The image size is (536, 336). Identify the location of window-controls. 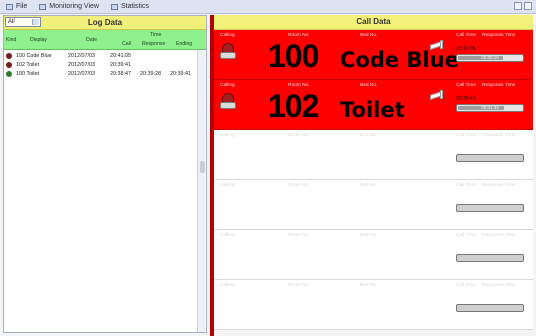
(523, 6).